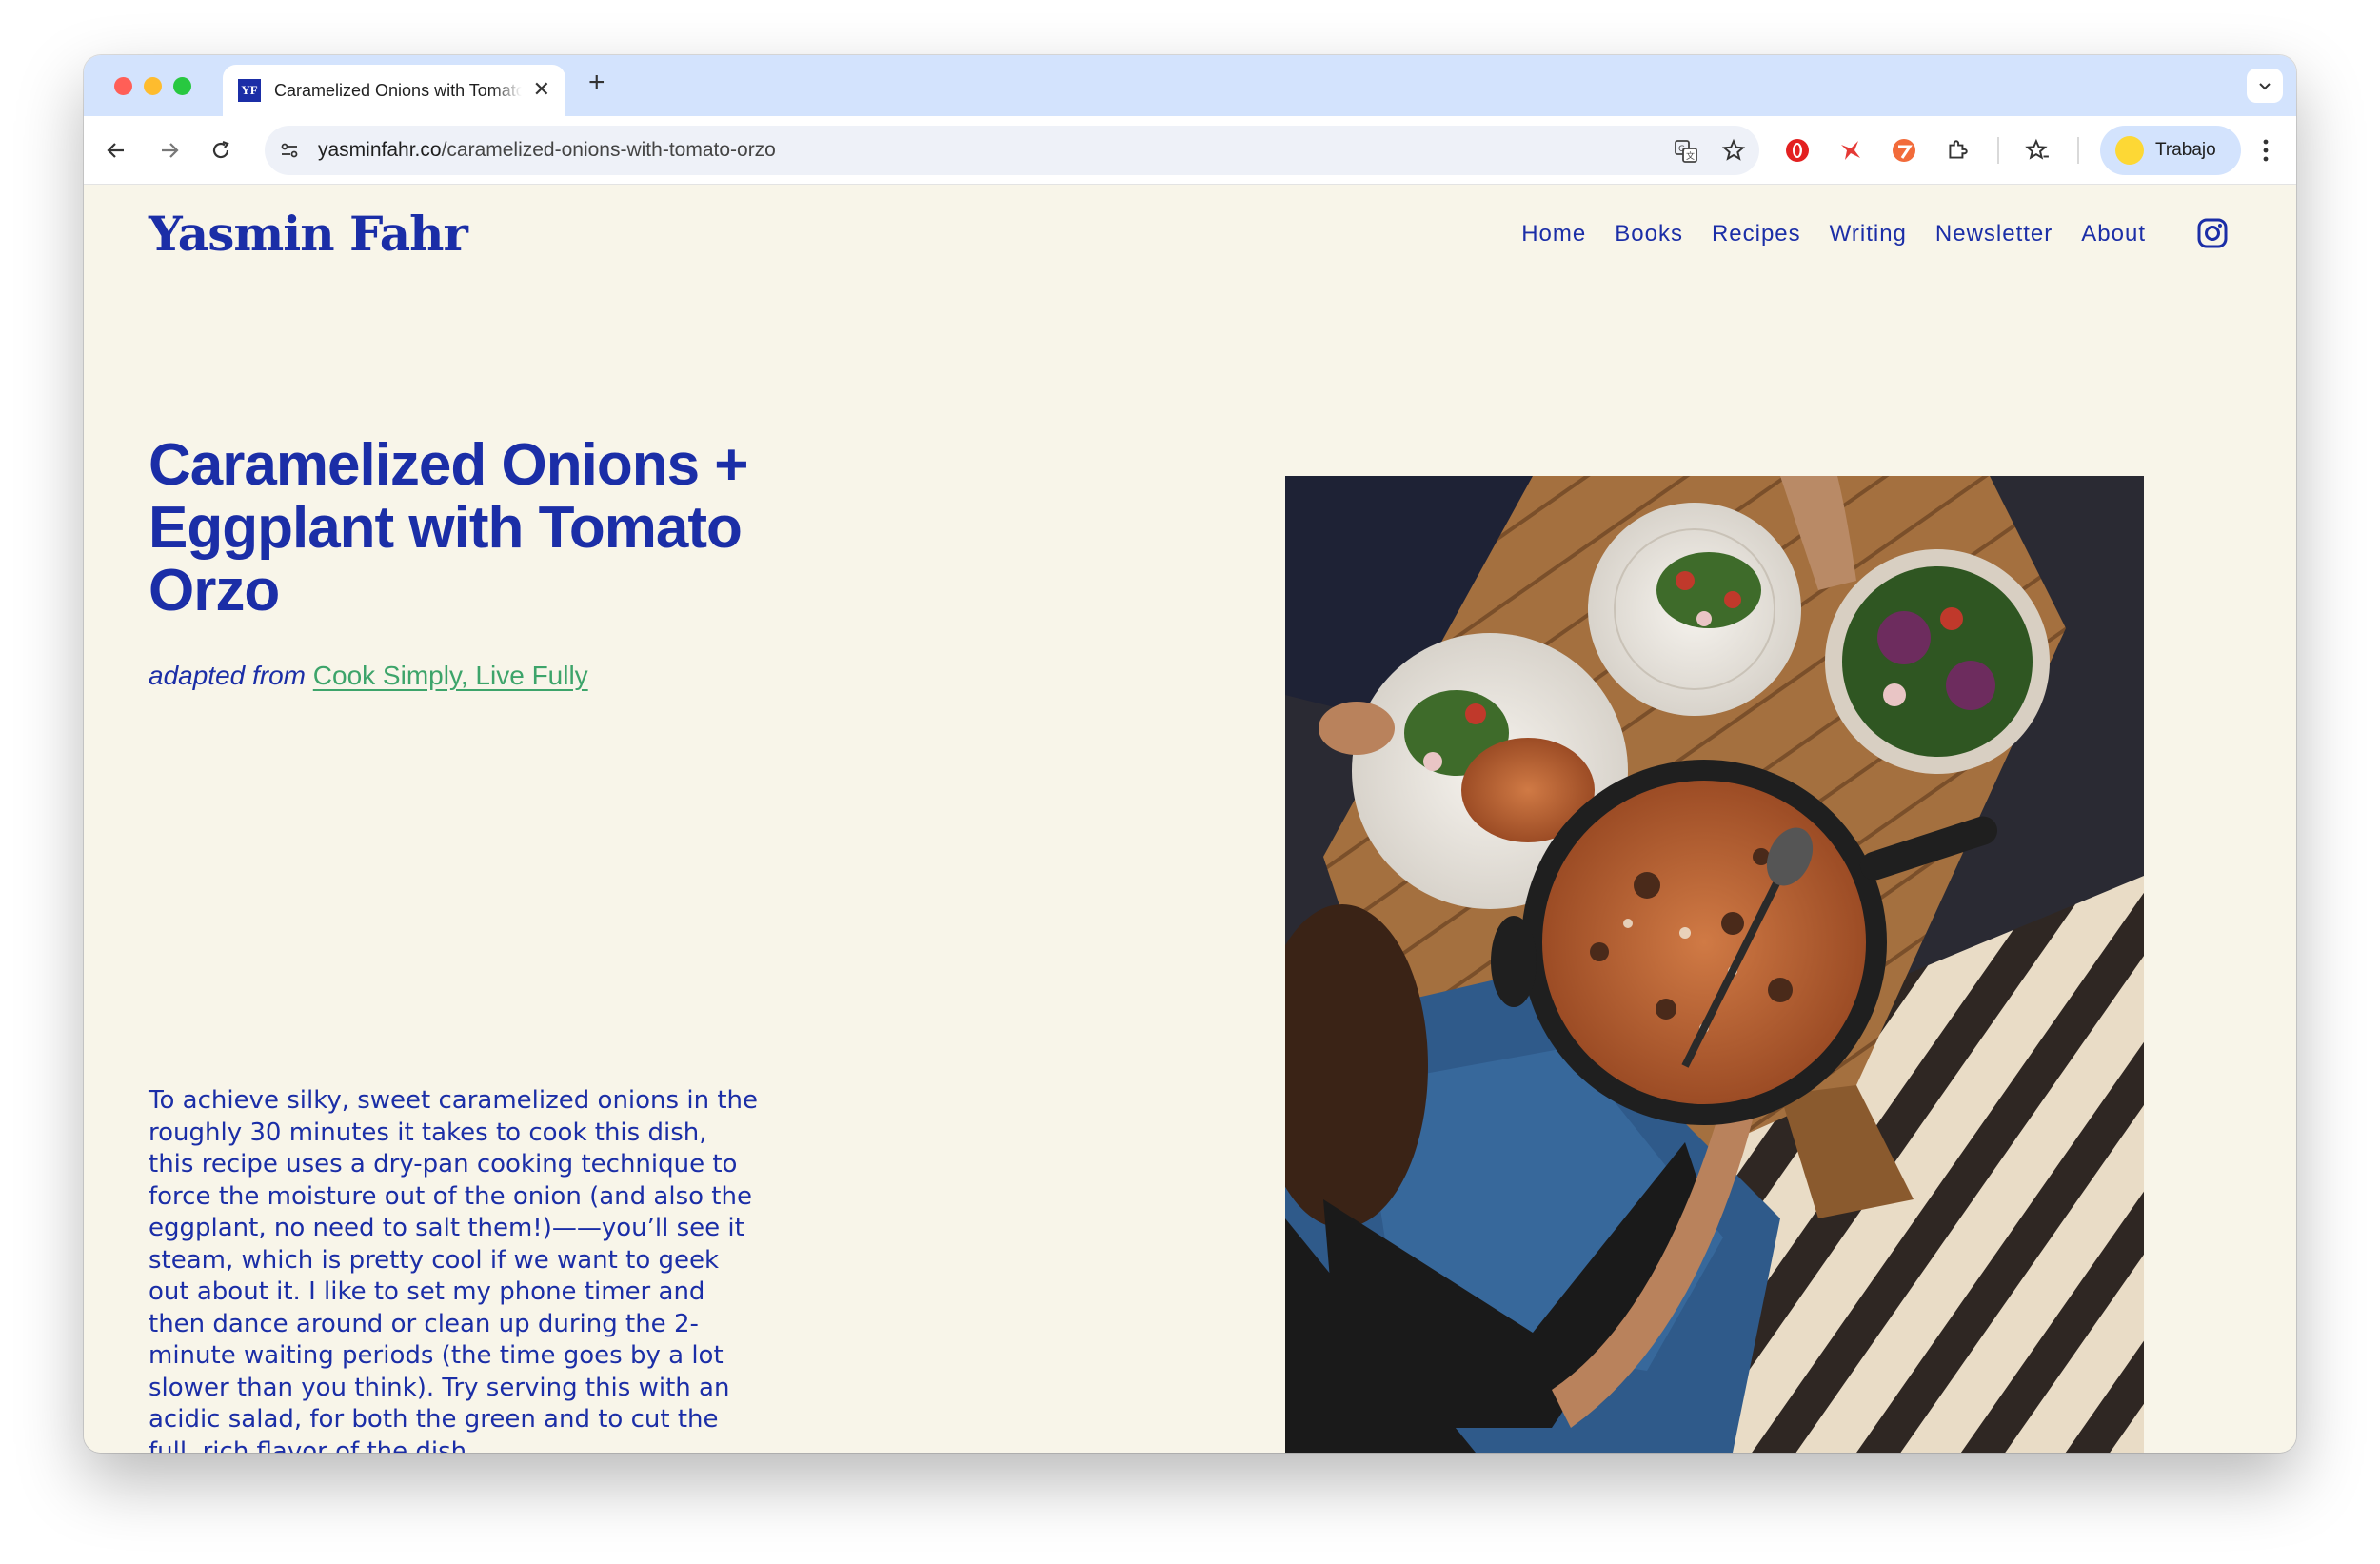  I want to click on extension-orange-button, so click(1904, 150).